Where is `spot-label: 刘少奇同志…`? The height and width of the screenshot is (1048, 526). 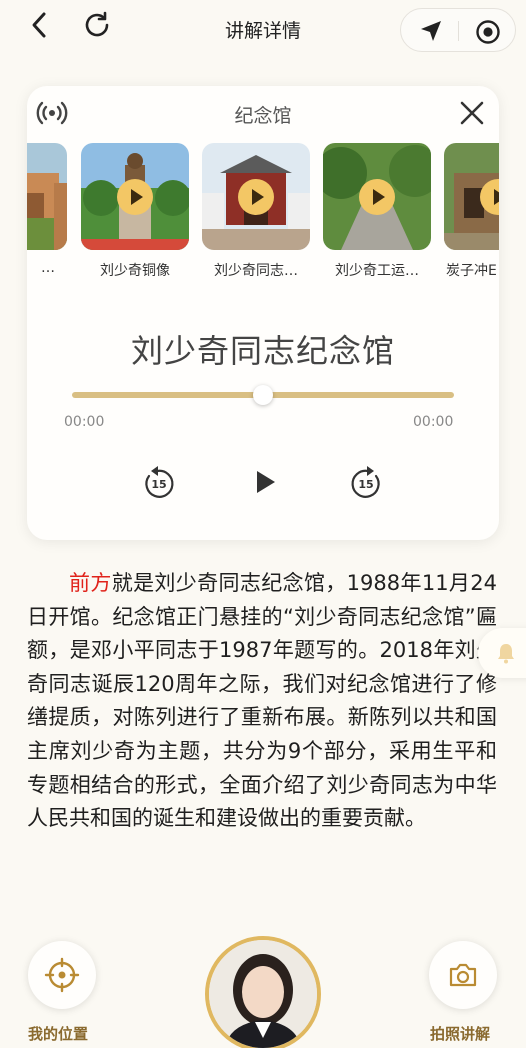 spot-label: 刘少奇同志… is located at coordinates (256, 271).